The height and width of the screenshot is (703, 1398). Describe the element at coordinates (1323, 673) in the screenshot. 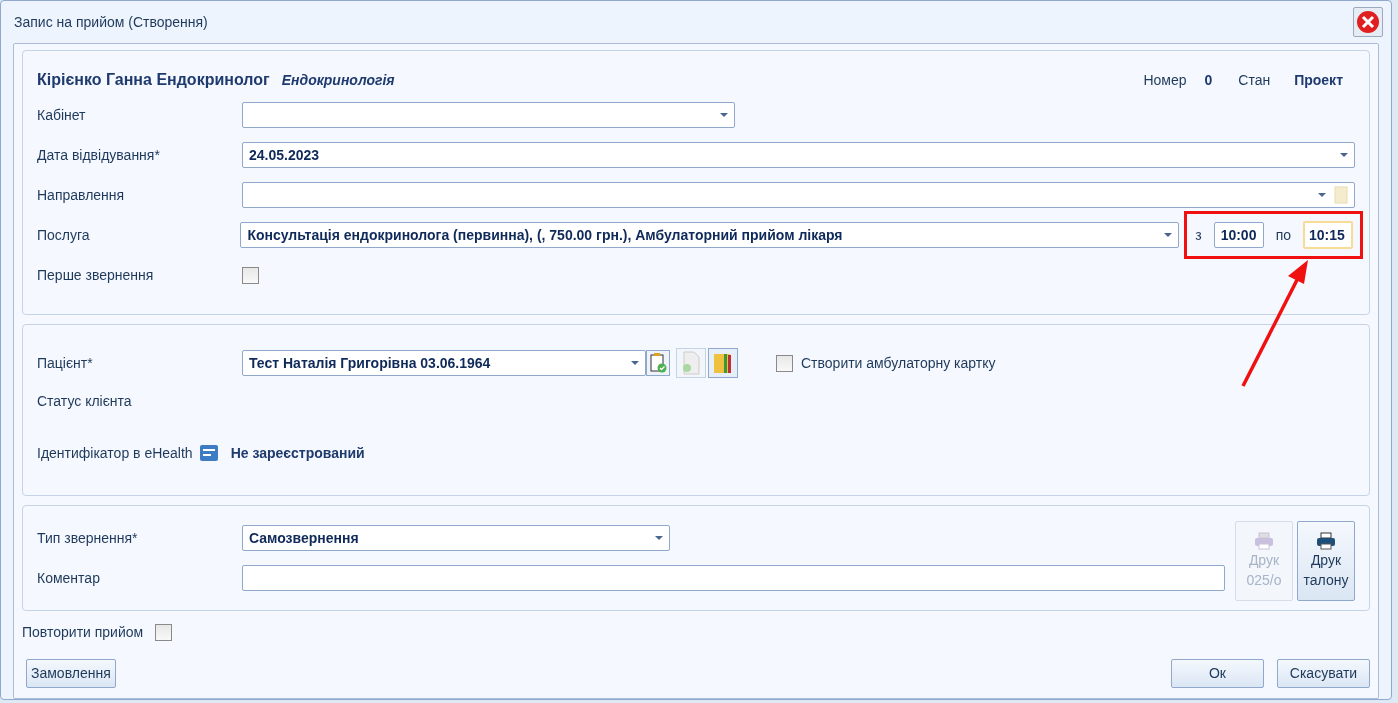

I see `cancel-button: Скасувати` at that location.